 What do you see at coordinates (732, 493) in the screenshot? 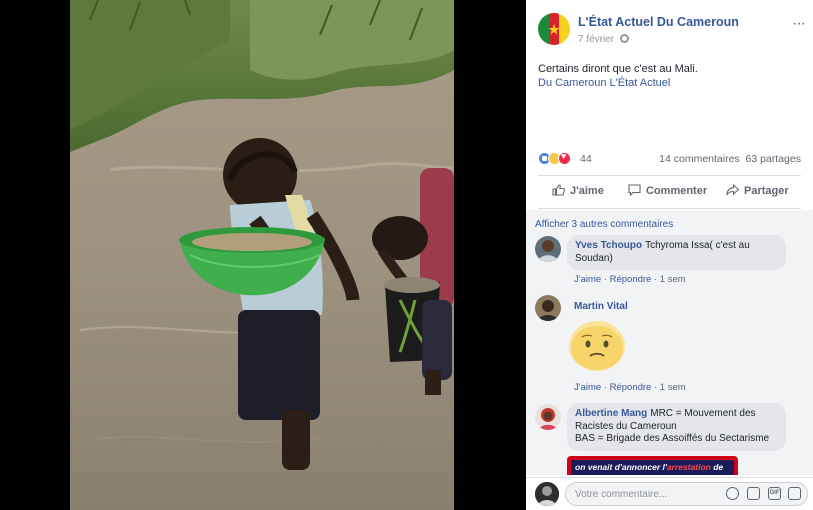
I see `smiley-icon` at bounding box center [732, 493].